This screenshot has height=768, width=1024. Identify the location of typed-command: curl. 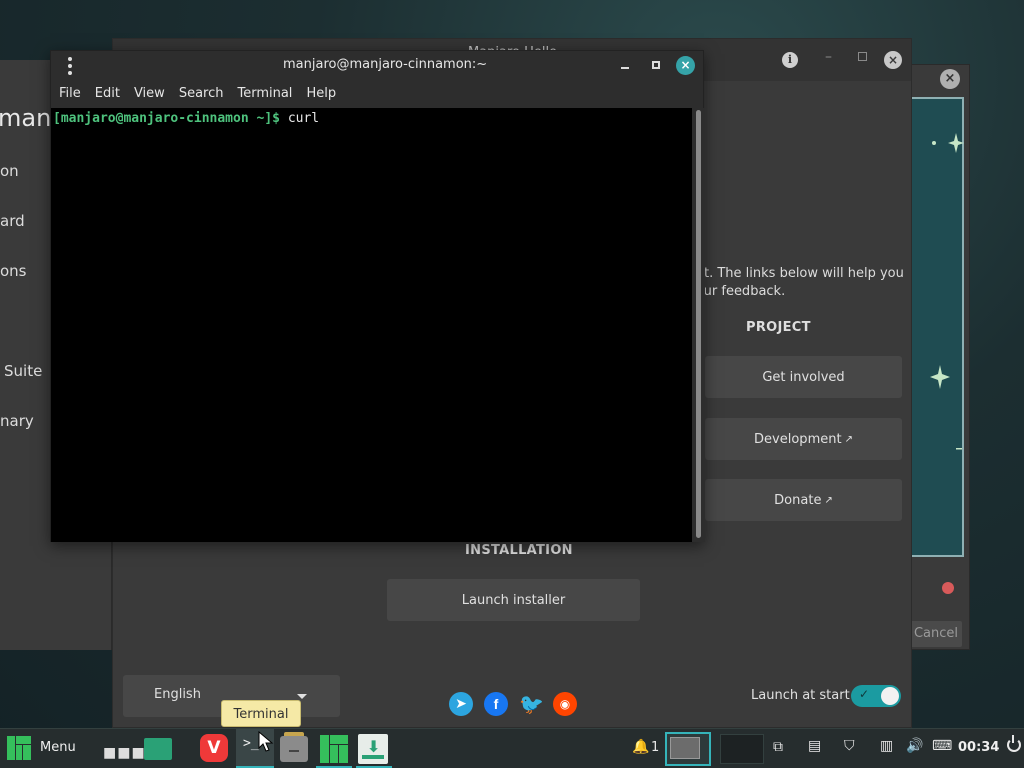
(303, 118).